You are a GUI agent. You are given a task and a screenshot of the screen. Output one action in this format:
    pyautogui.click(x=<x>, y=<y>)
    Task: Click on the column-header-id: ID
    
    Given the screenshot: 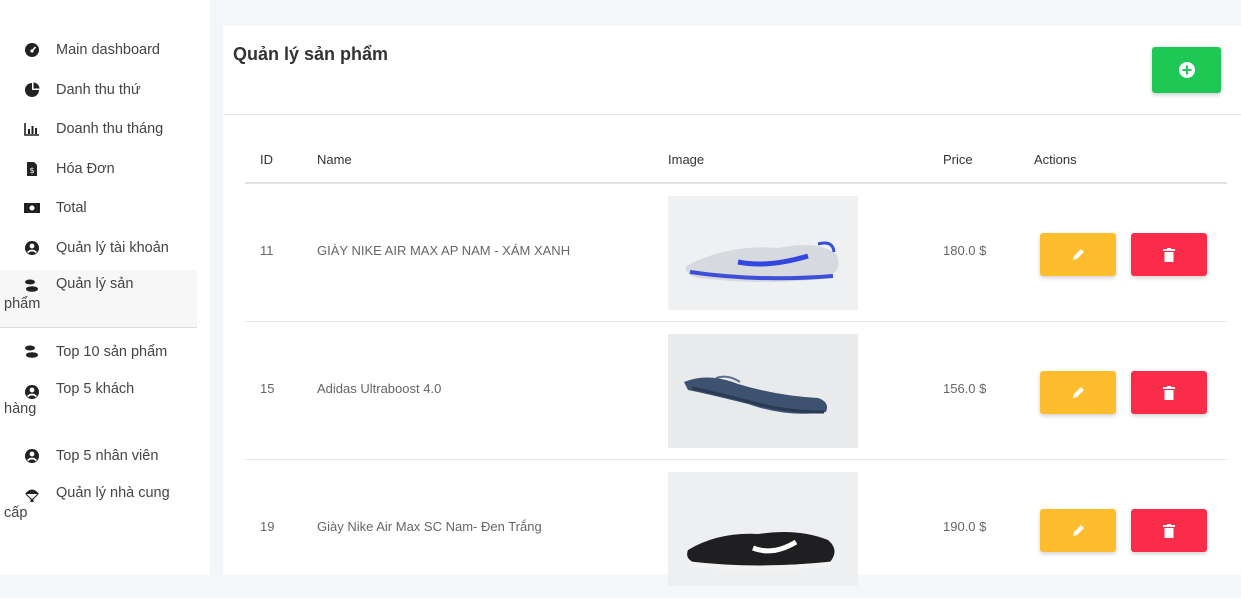 What is the action you would take?
    pyautogui.click(x=266, y=159)
    